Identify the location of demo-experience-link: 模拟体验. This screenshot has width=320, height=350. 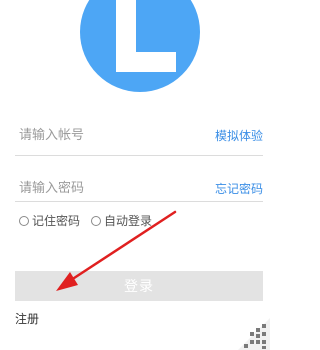
(239, 135).